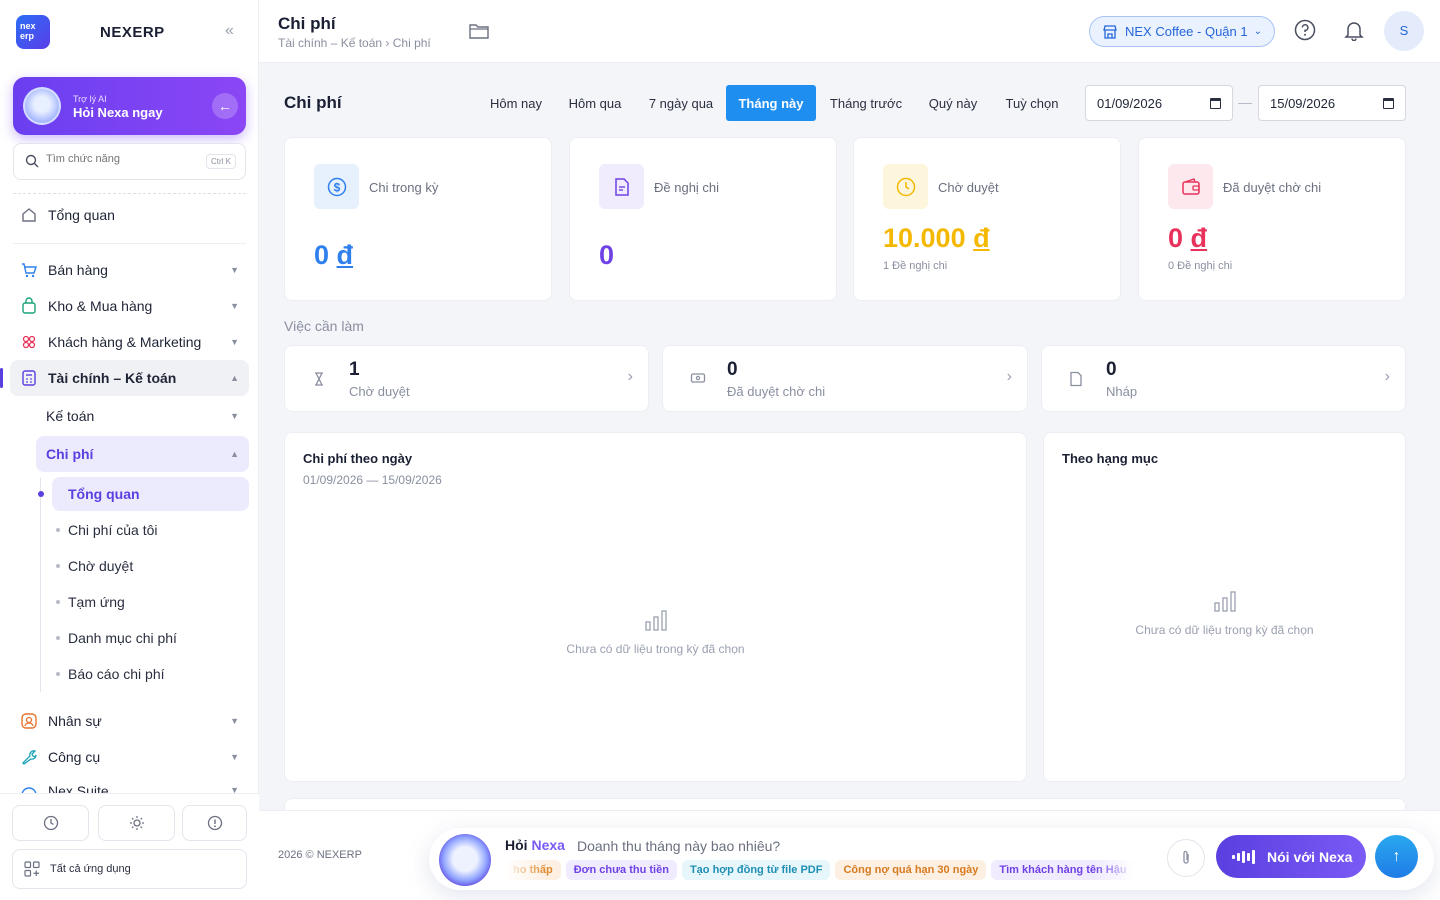 This screenshot has width=1440, height=900. What do you see at coordinates (1032, 103) in the screenshot?
I see `period-custom: Tuỳ chọn` at bounding box center [1032, 103].